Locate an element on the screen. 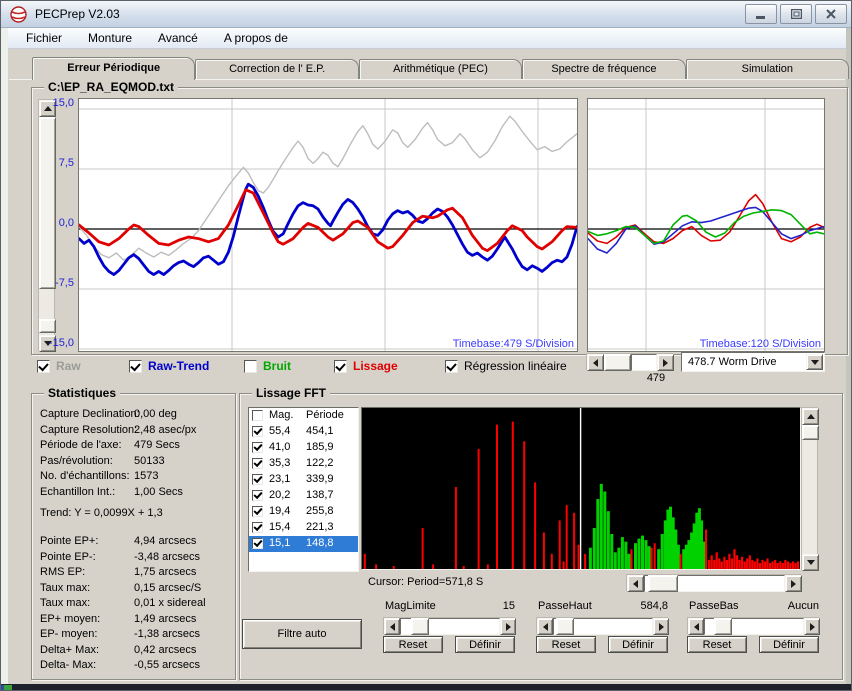 This screenshot has height=691, width=852. reset-button-passehaut: Reset is located at coordinates (566, 644).